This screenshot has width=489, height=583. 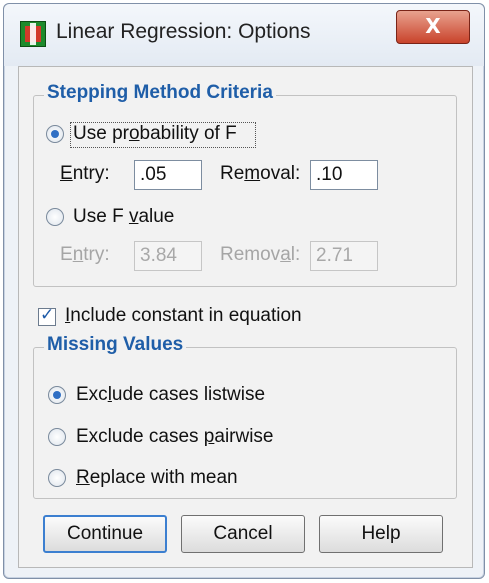 What do you see at coordinates (260, 254) in the screenshot?
I see `f-removal-label: Removal:` at bounding box center [260, 254].